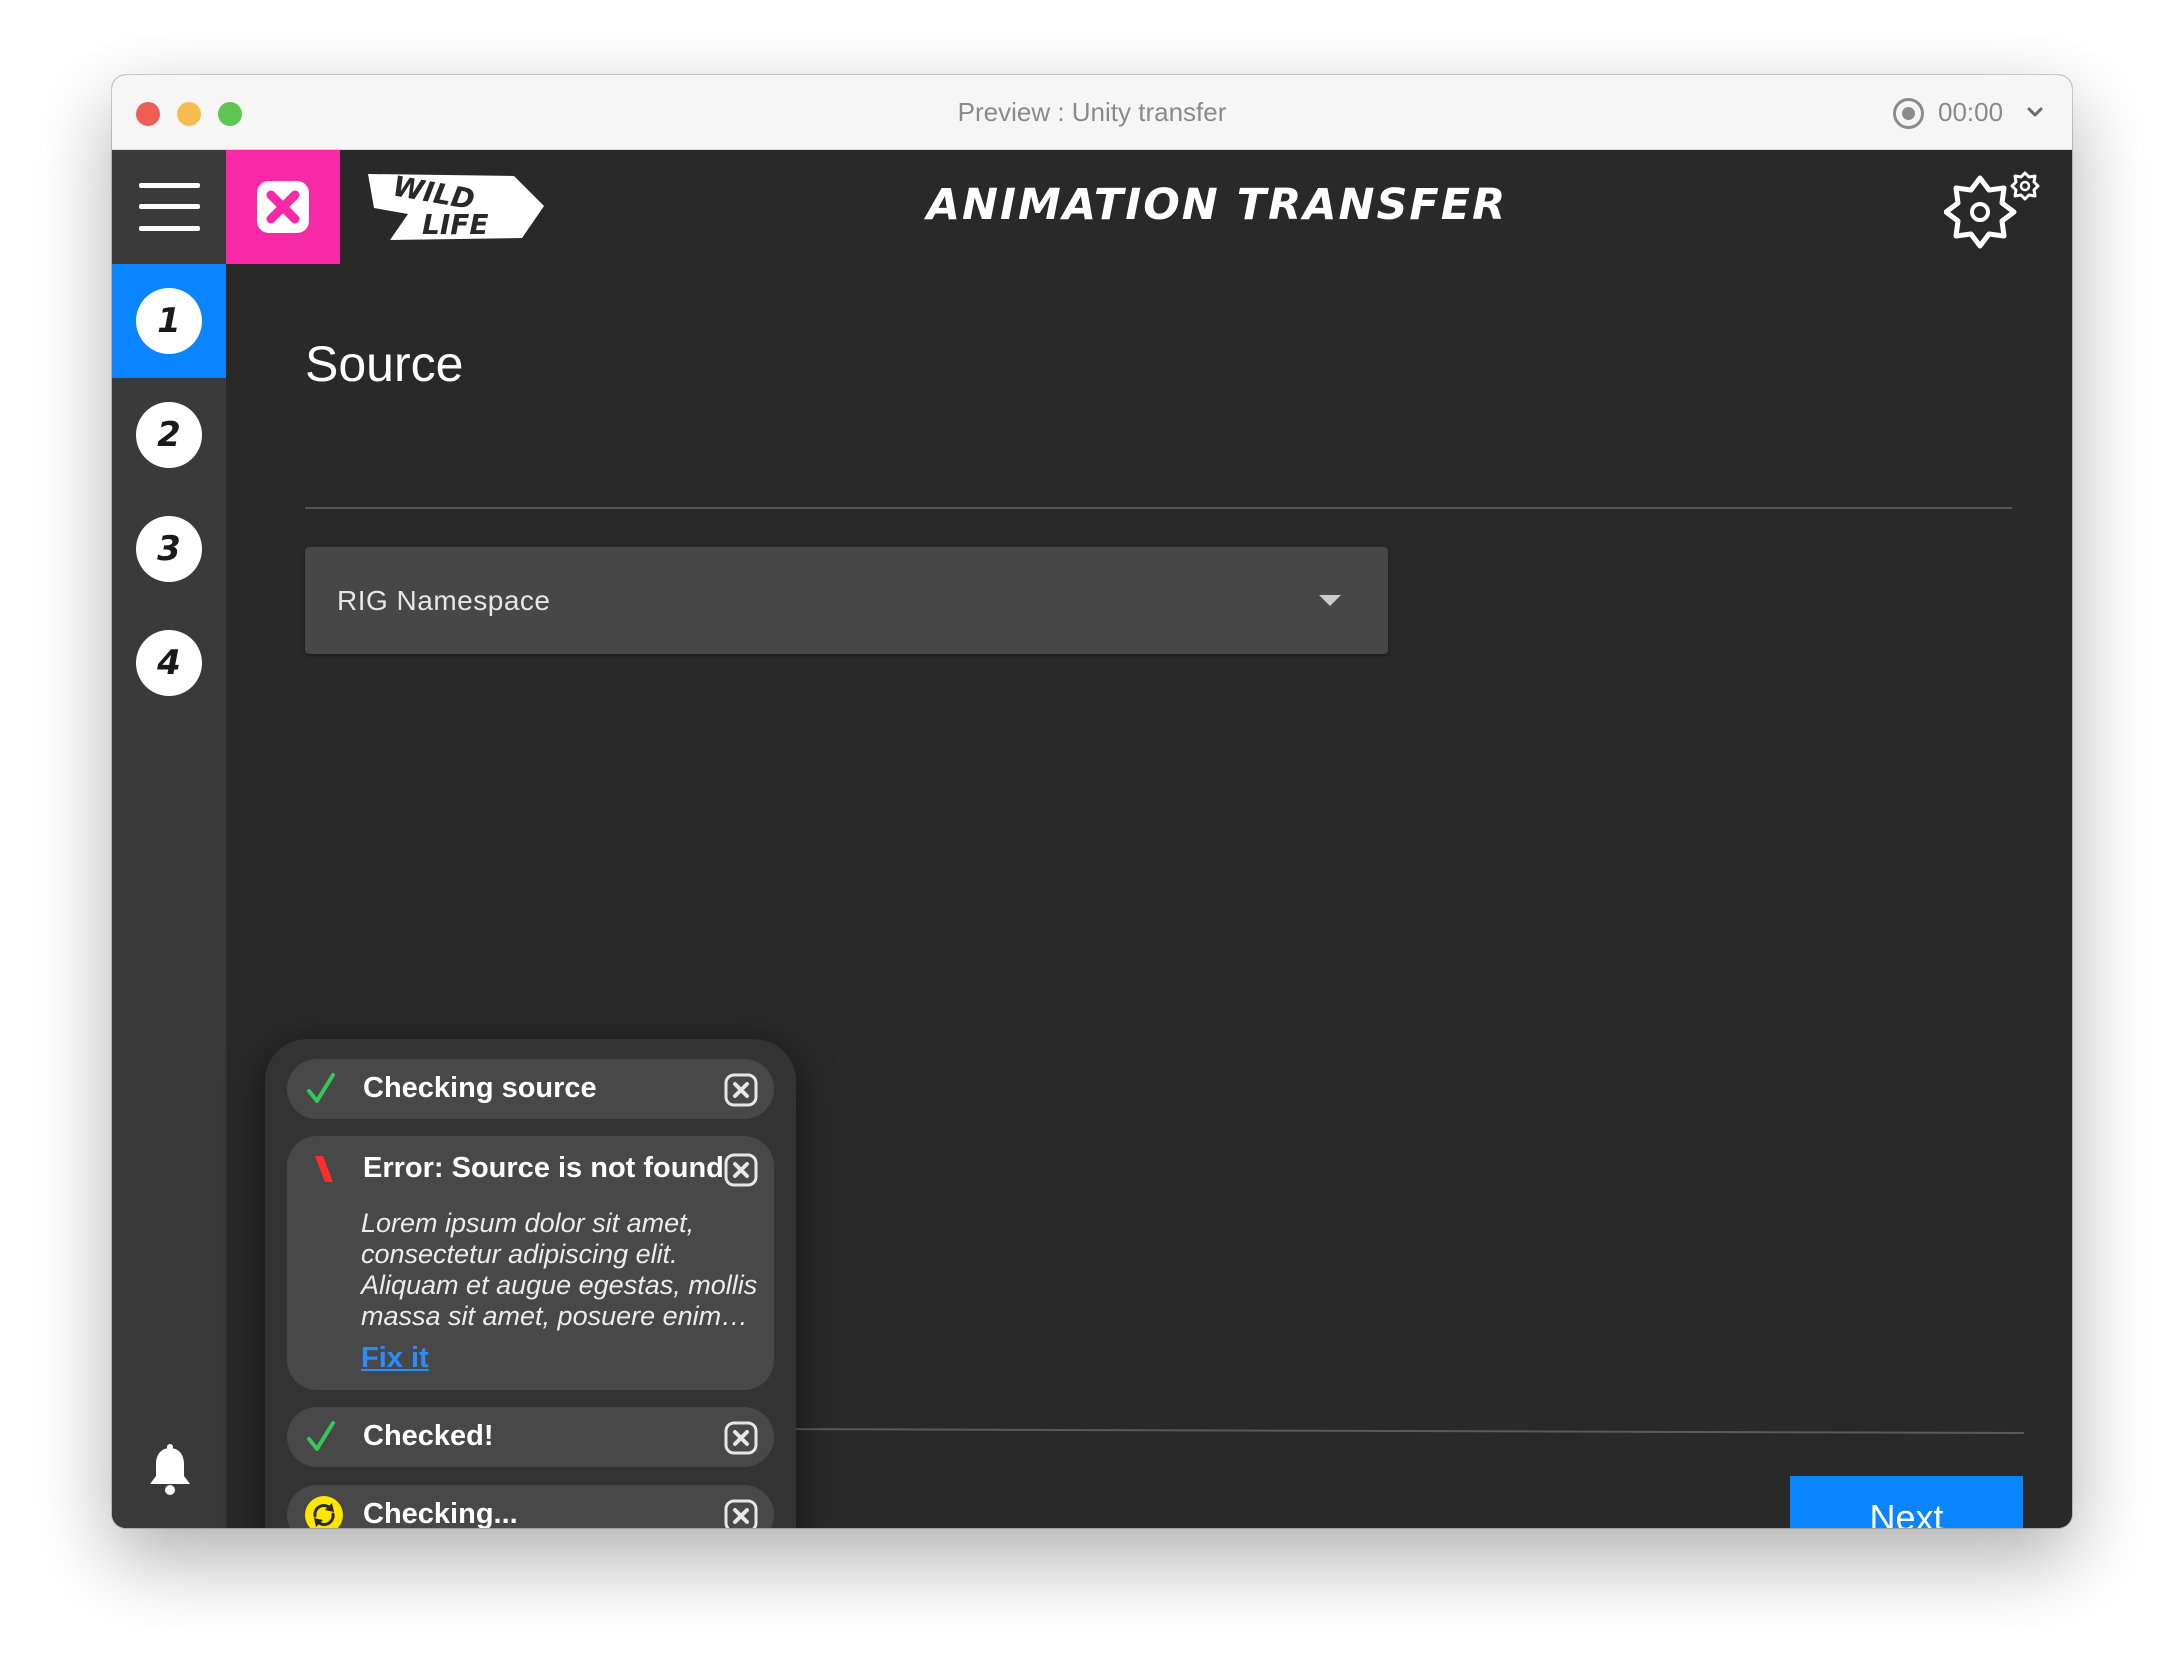  I want to click on window-title: Preview : Unity transfer, so click(1092, 112).